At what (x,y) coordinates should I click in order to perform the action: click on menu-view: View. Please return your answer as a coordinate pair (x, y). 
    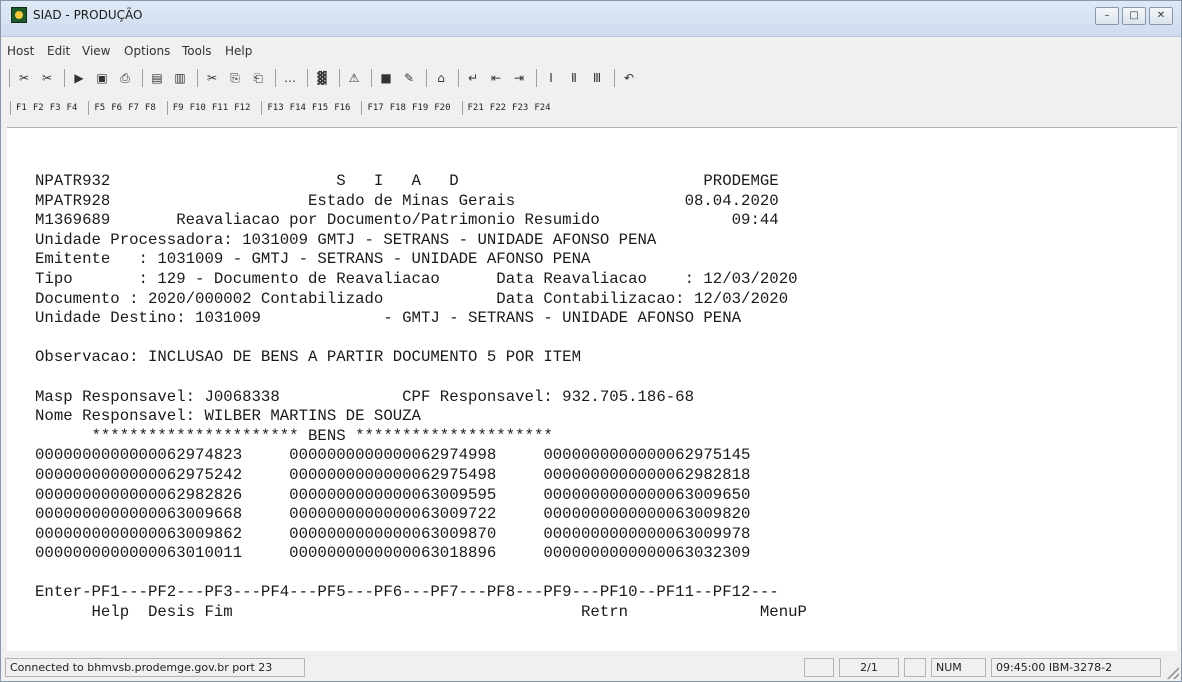
    Looking at the image, I should click on (96, 51).